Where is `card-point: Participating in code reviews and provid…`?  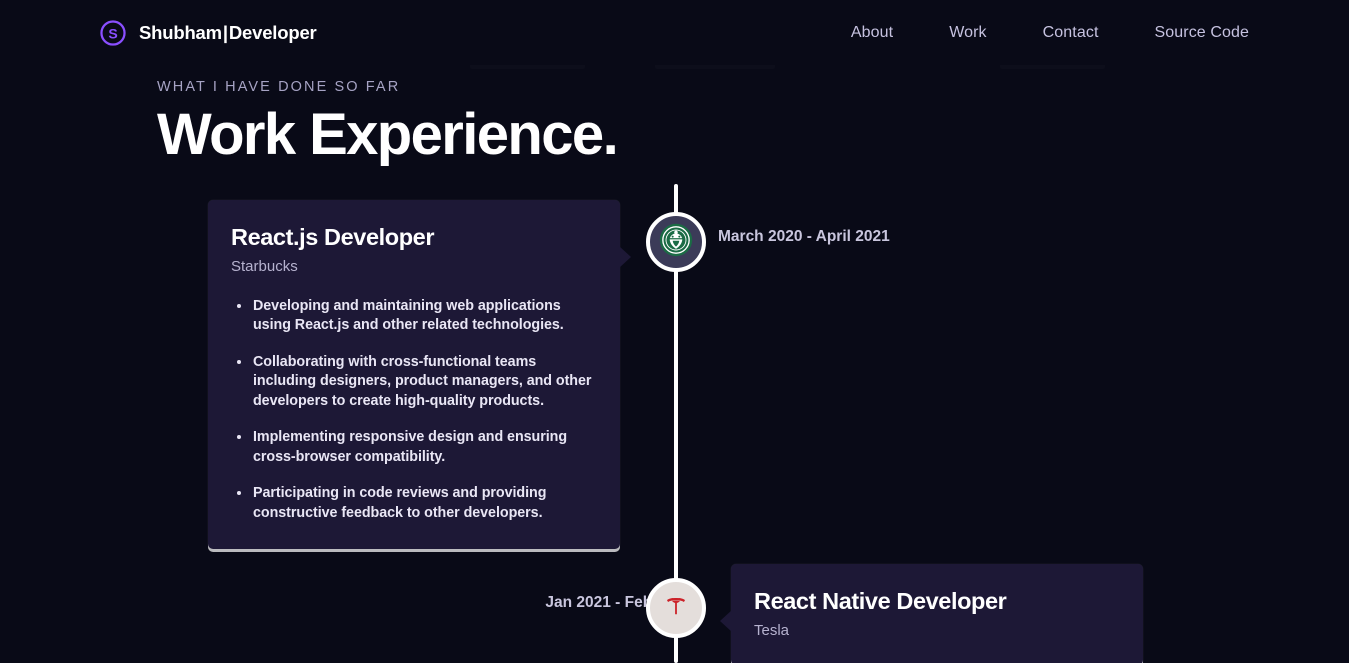 card-point: Participating in code reviews and provid… is located at coordinates (413, 503).